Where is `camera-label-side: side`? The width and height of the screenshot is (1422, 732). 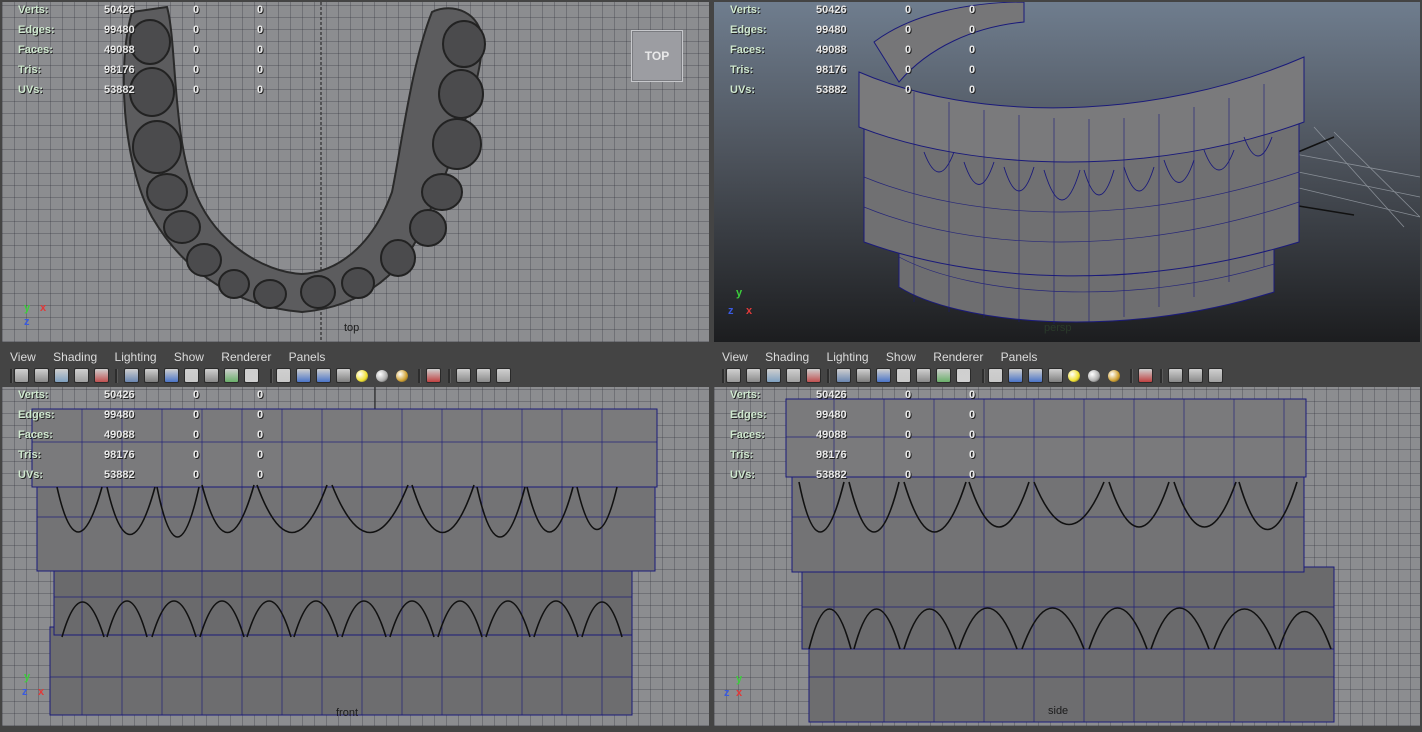
camera-label-side: side is located at coordinates (1058, 711).